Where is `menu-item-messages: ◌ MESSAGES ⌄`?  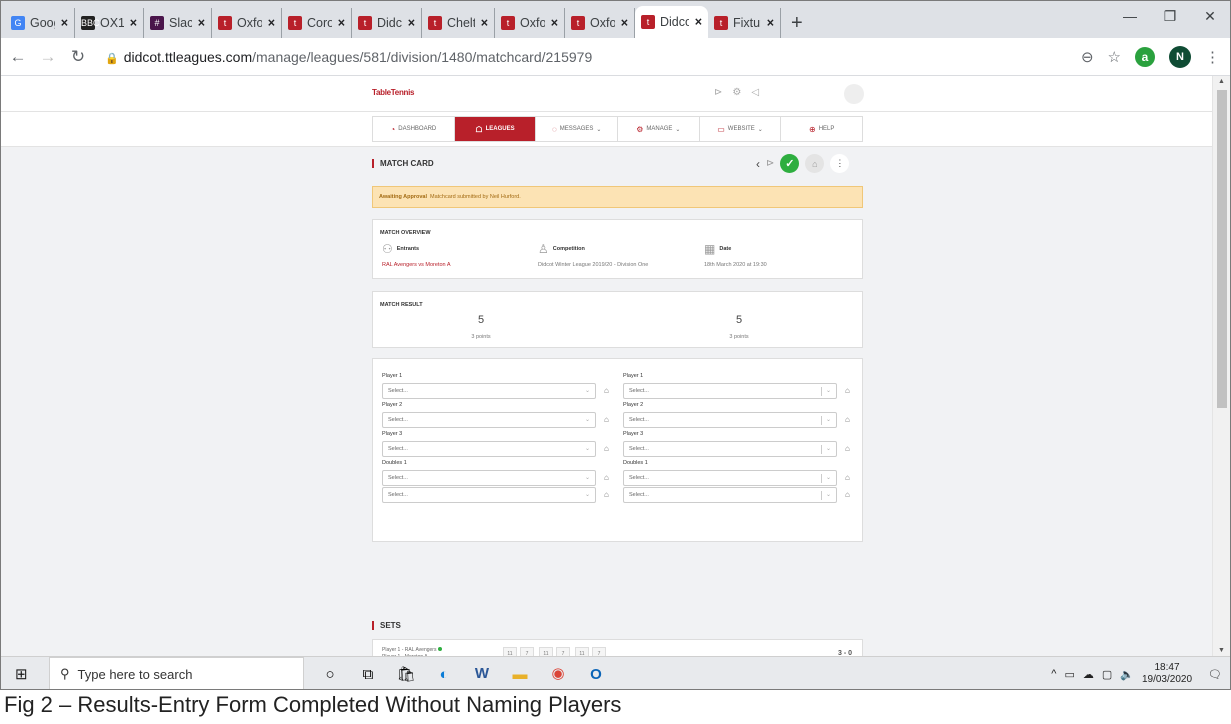 menu-item-messages: ◌ MESSAGES ⌄ is located at coordinates (577, 129).